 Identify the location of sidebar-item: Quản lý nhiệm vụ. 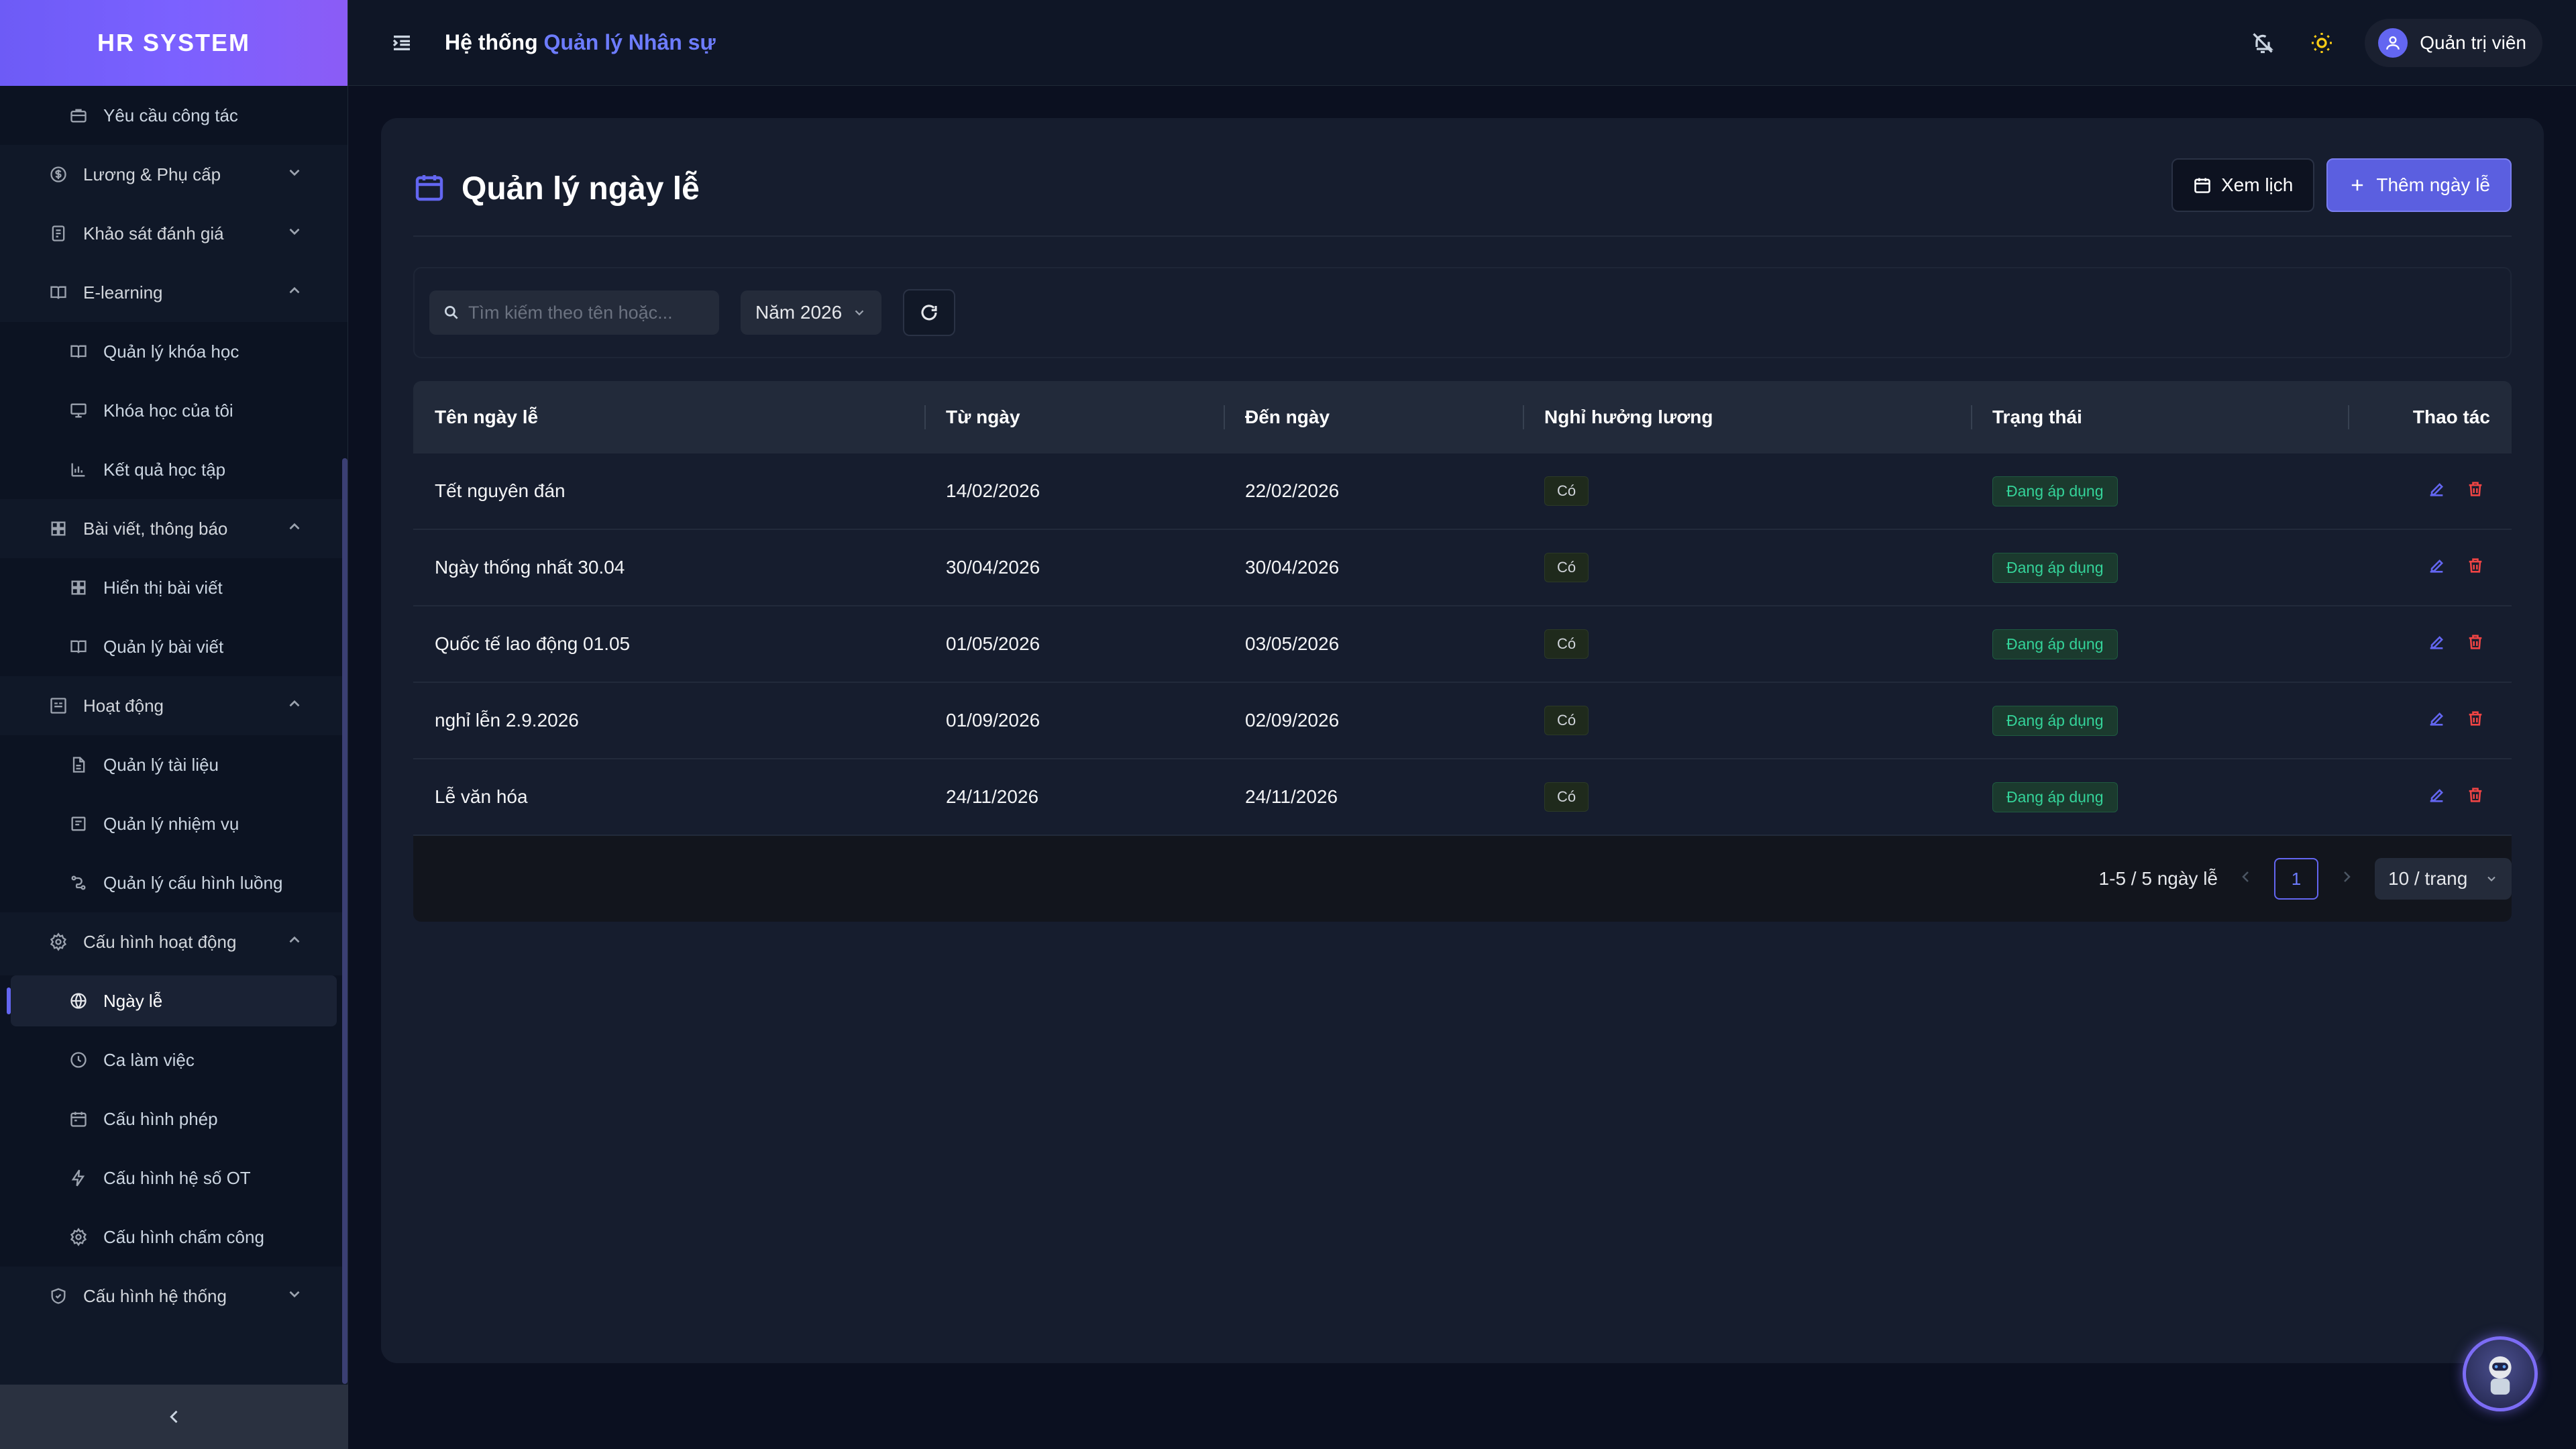
(173, 823).